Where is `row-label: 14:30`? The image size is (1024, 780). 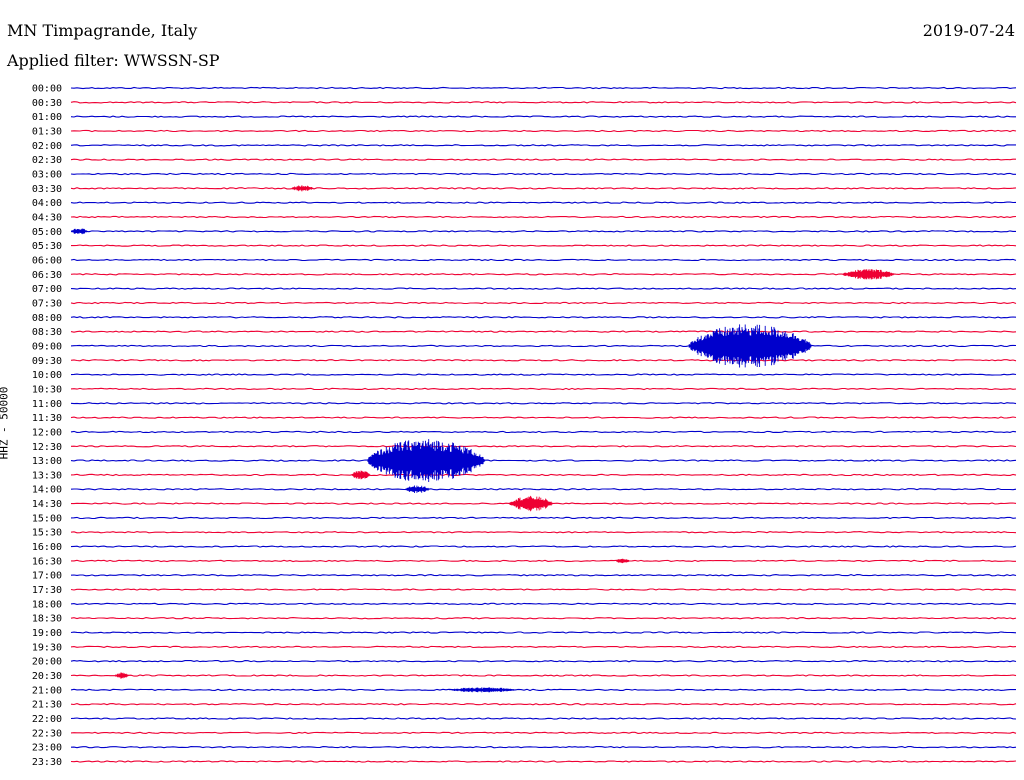 row-label: 14:30 is located at coordinates (47, 504).